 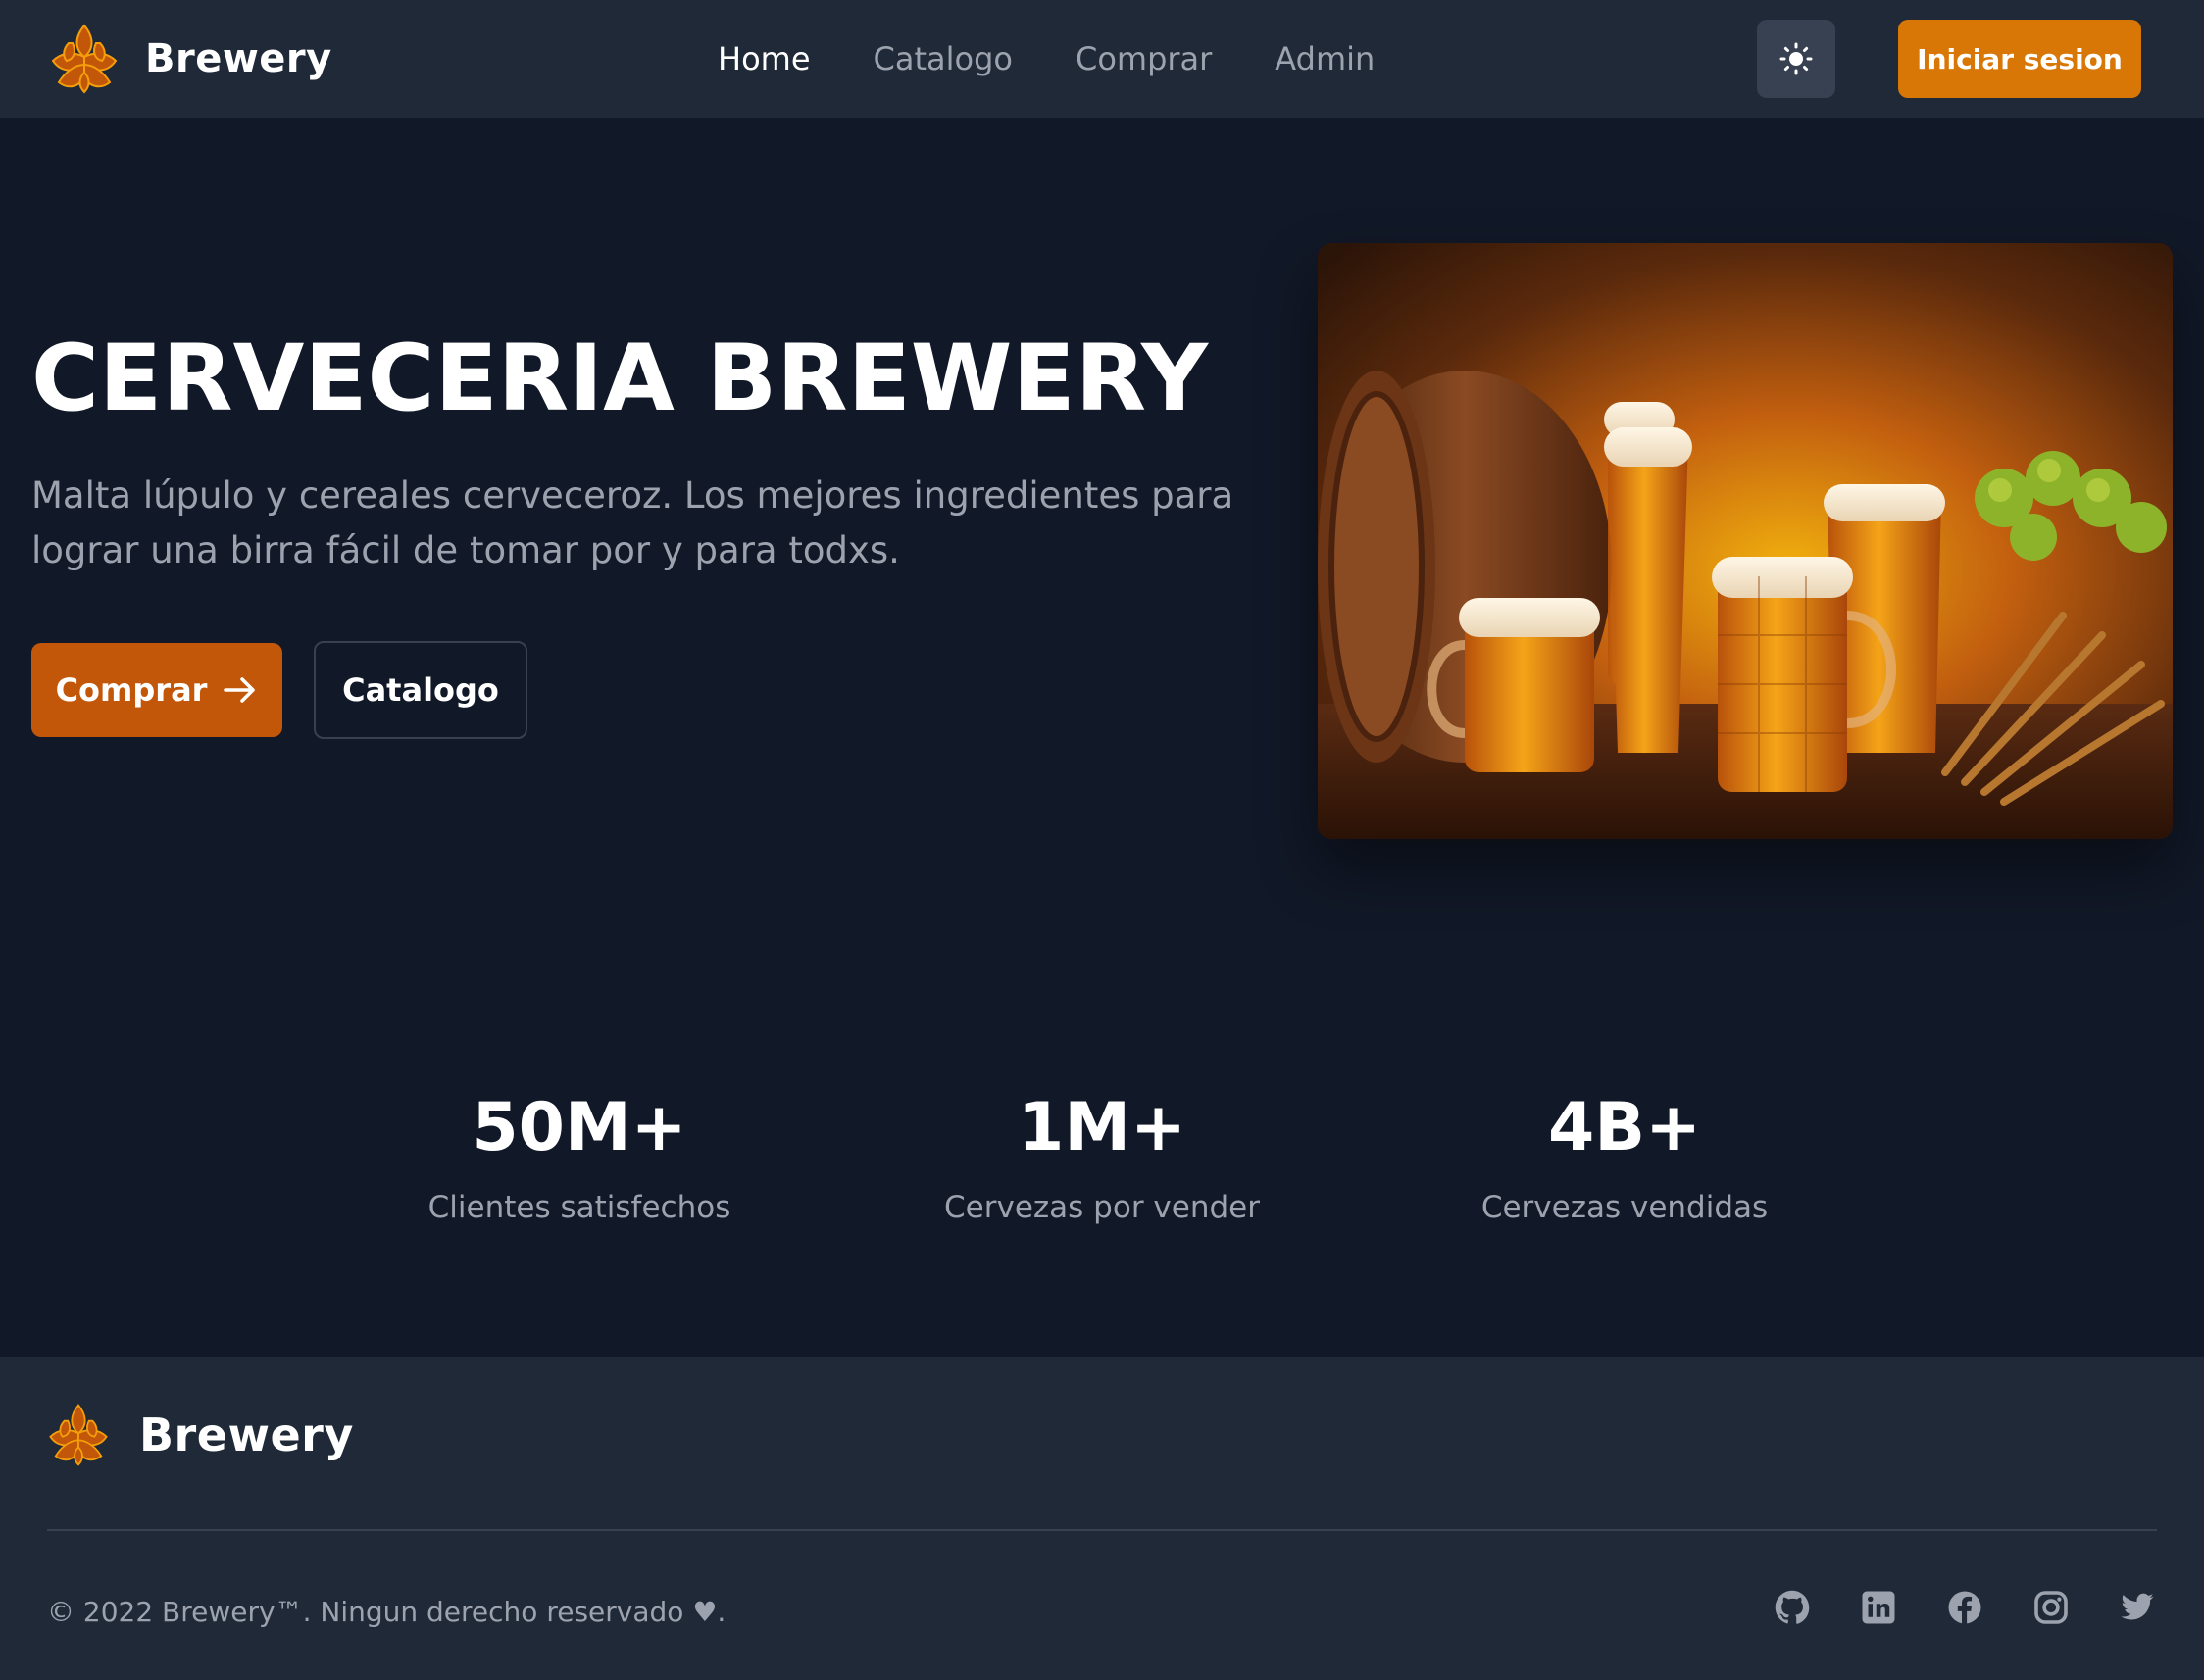 What do you see at coordinates (238, 58) in the screenshot?
I see `brand-name: Brewery` at bounding box center [238, 58].